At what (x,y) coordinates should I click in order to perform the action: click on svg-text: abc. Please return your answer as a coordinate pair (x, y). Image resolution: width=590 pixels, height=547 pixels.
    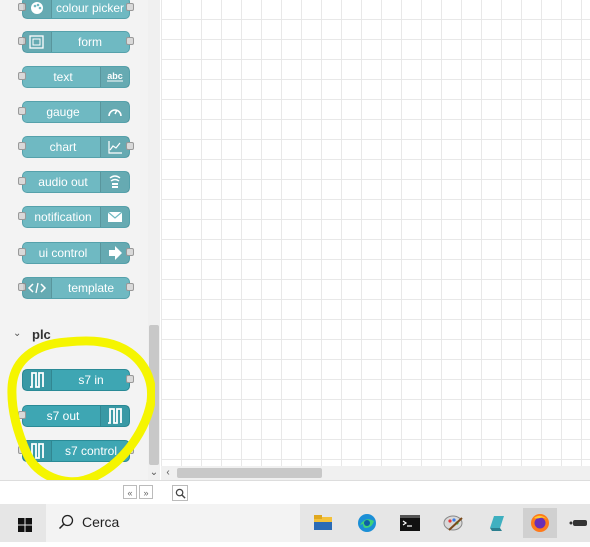
    Looking at the image, I should click on (115, 76).